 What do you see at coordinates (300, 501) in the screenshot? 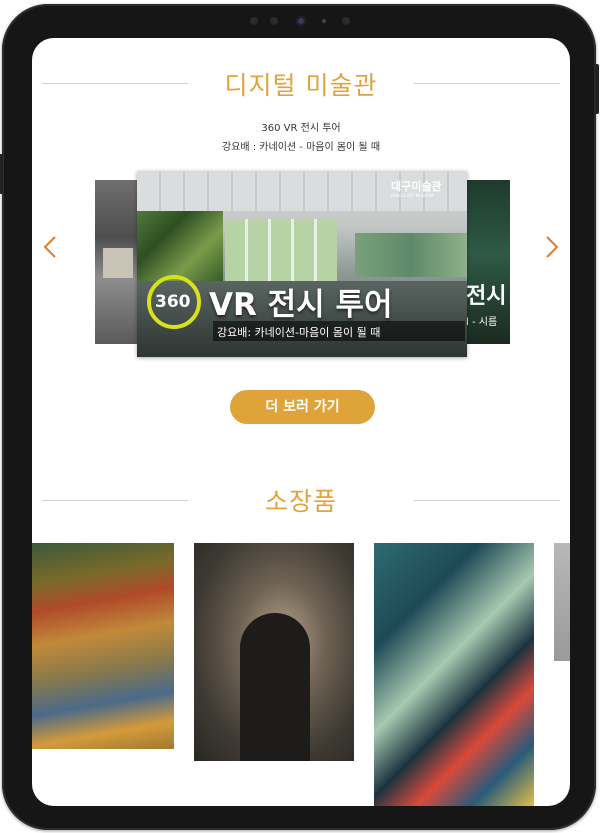
I see `collection-title: 소장품` at bounding box center [300, 501].